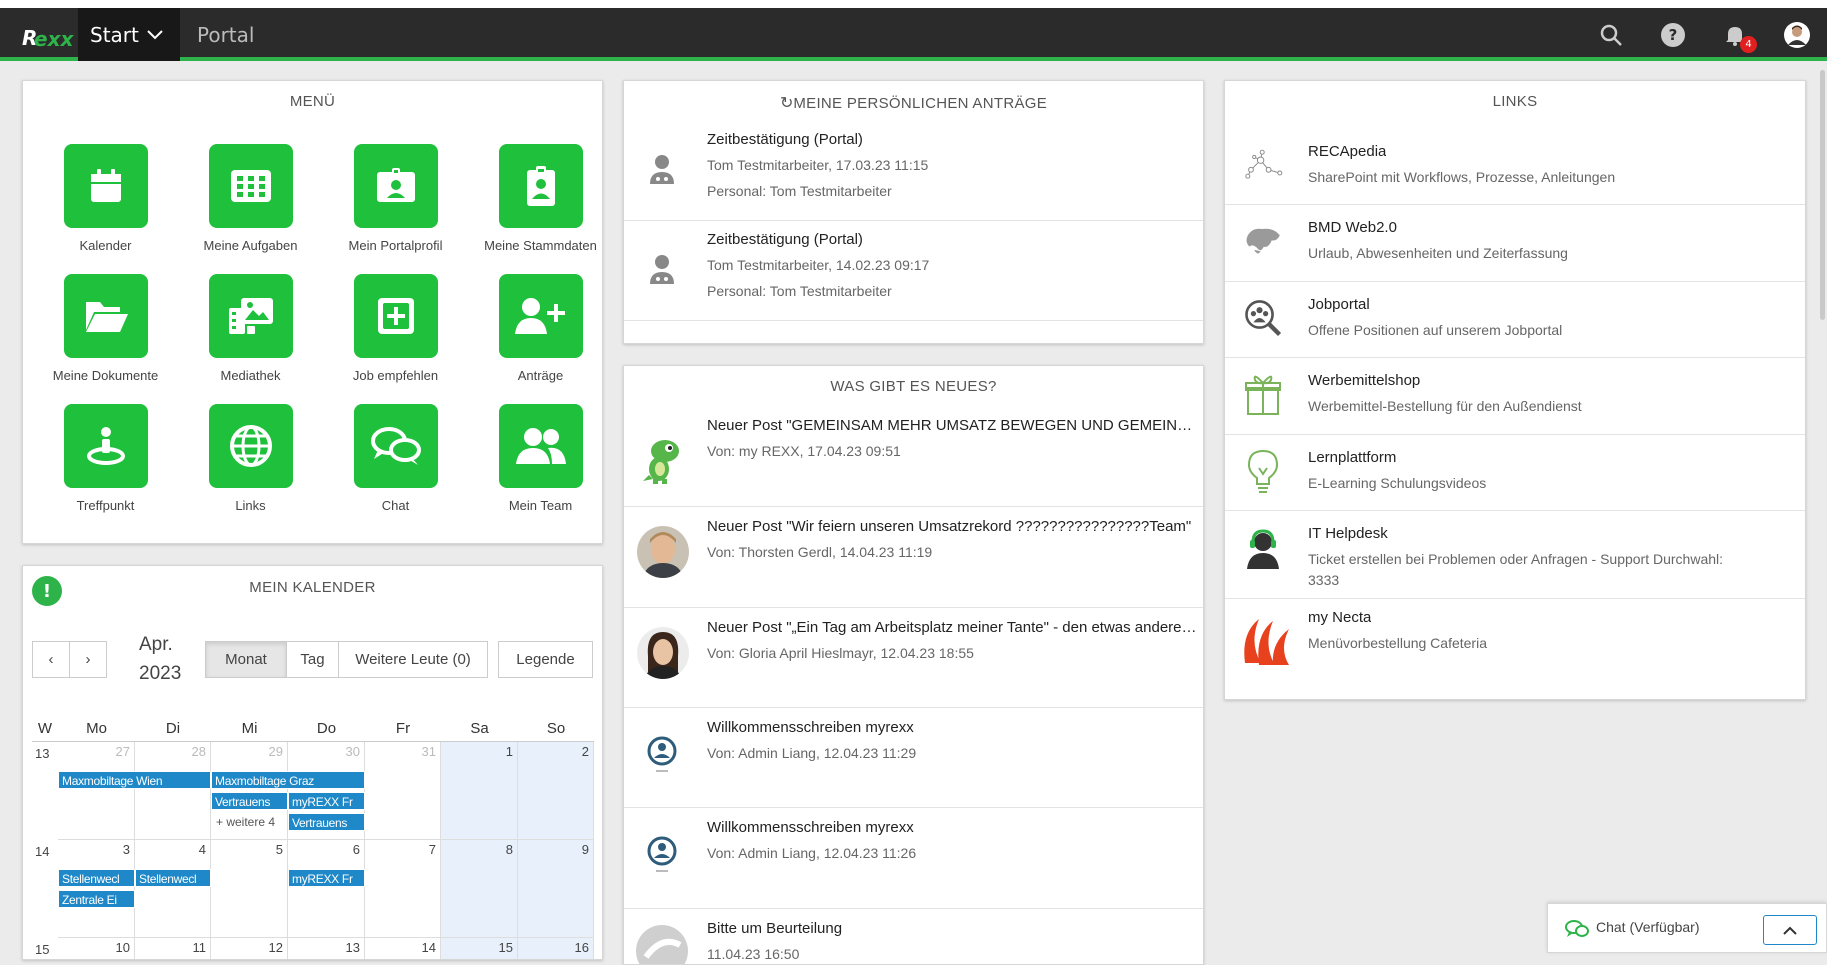  Describe the element at coordinates (540, 328) in the screenshot. I see `tile-antraege: Anträge` at that location.